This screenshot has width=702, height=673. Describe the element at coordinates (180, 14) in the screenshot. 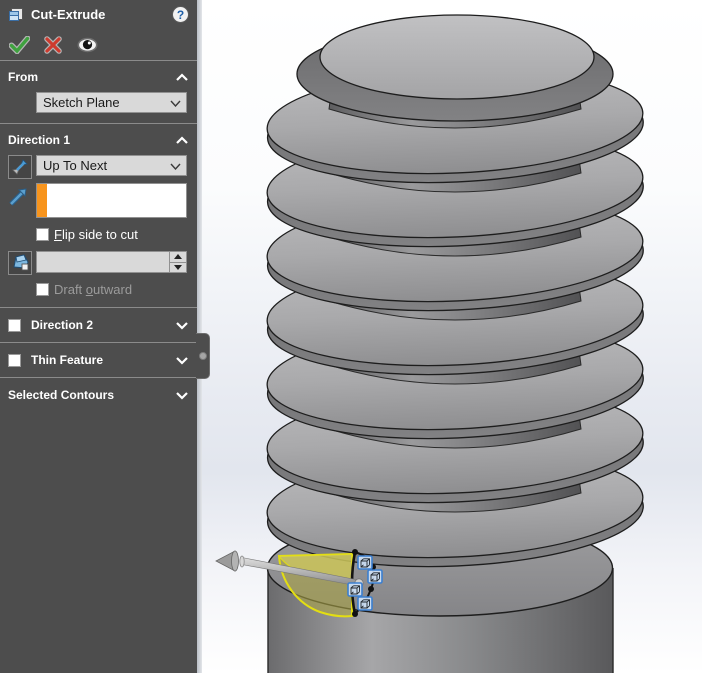

I see `help-icon: ?` at that location.